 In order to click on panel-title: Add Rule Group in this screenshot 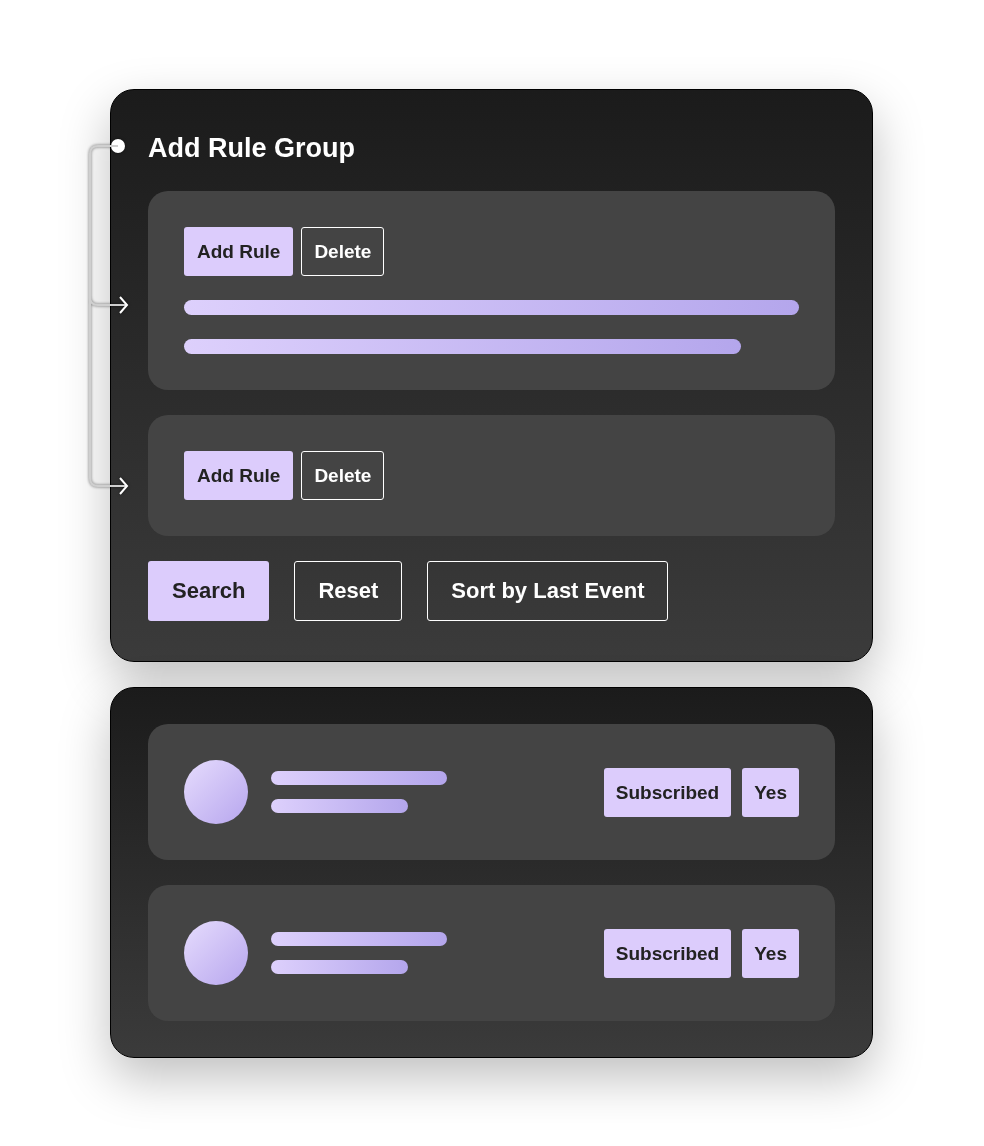, I will do `click(252, 148)`.